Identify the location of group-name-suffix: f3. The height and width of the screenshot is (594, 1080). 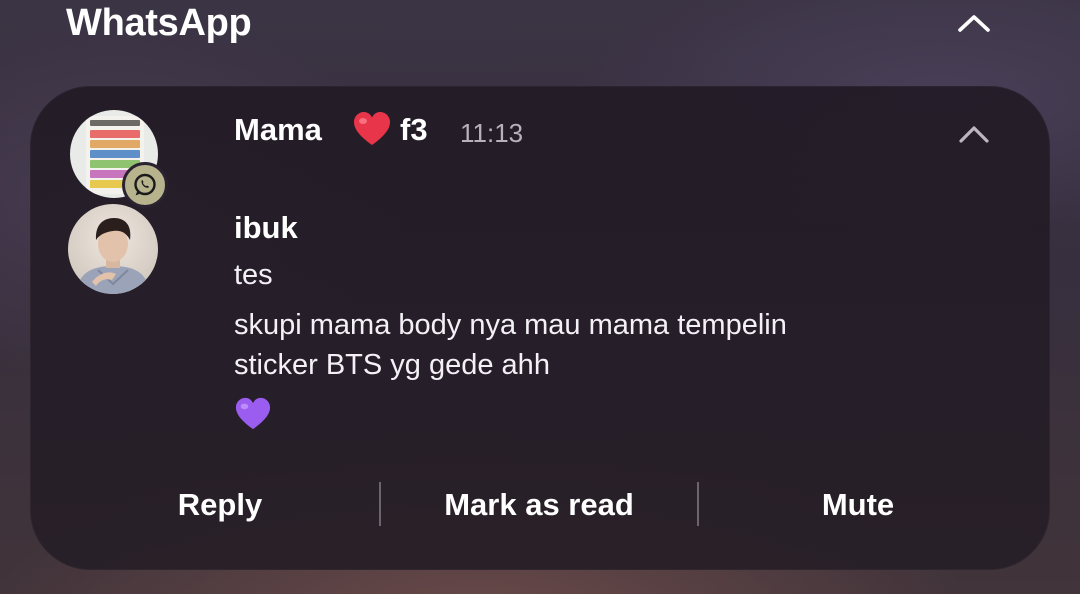
(414, 129).